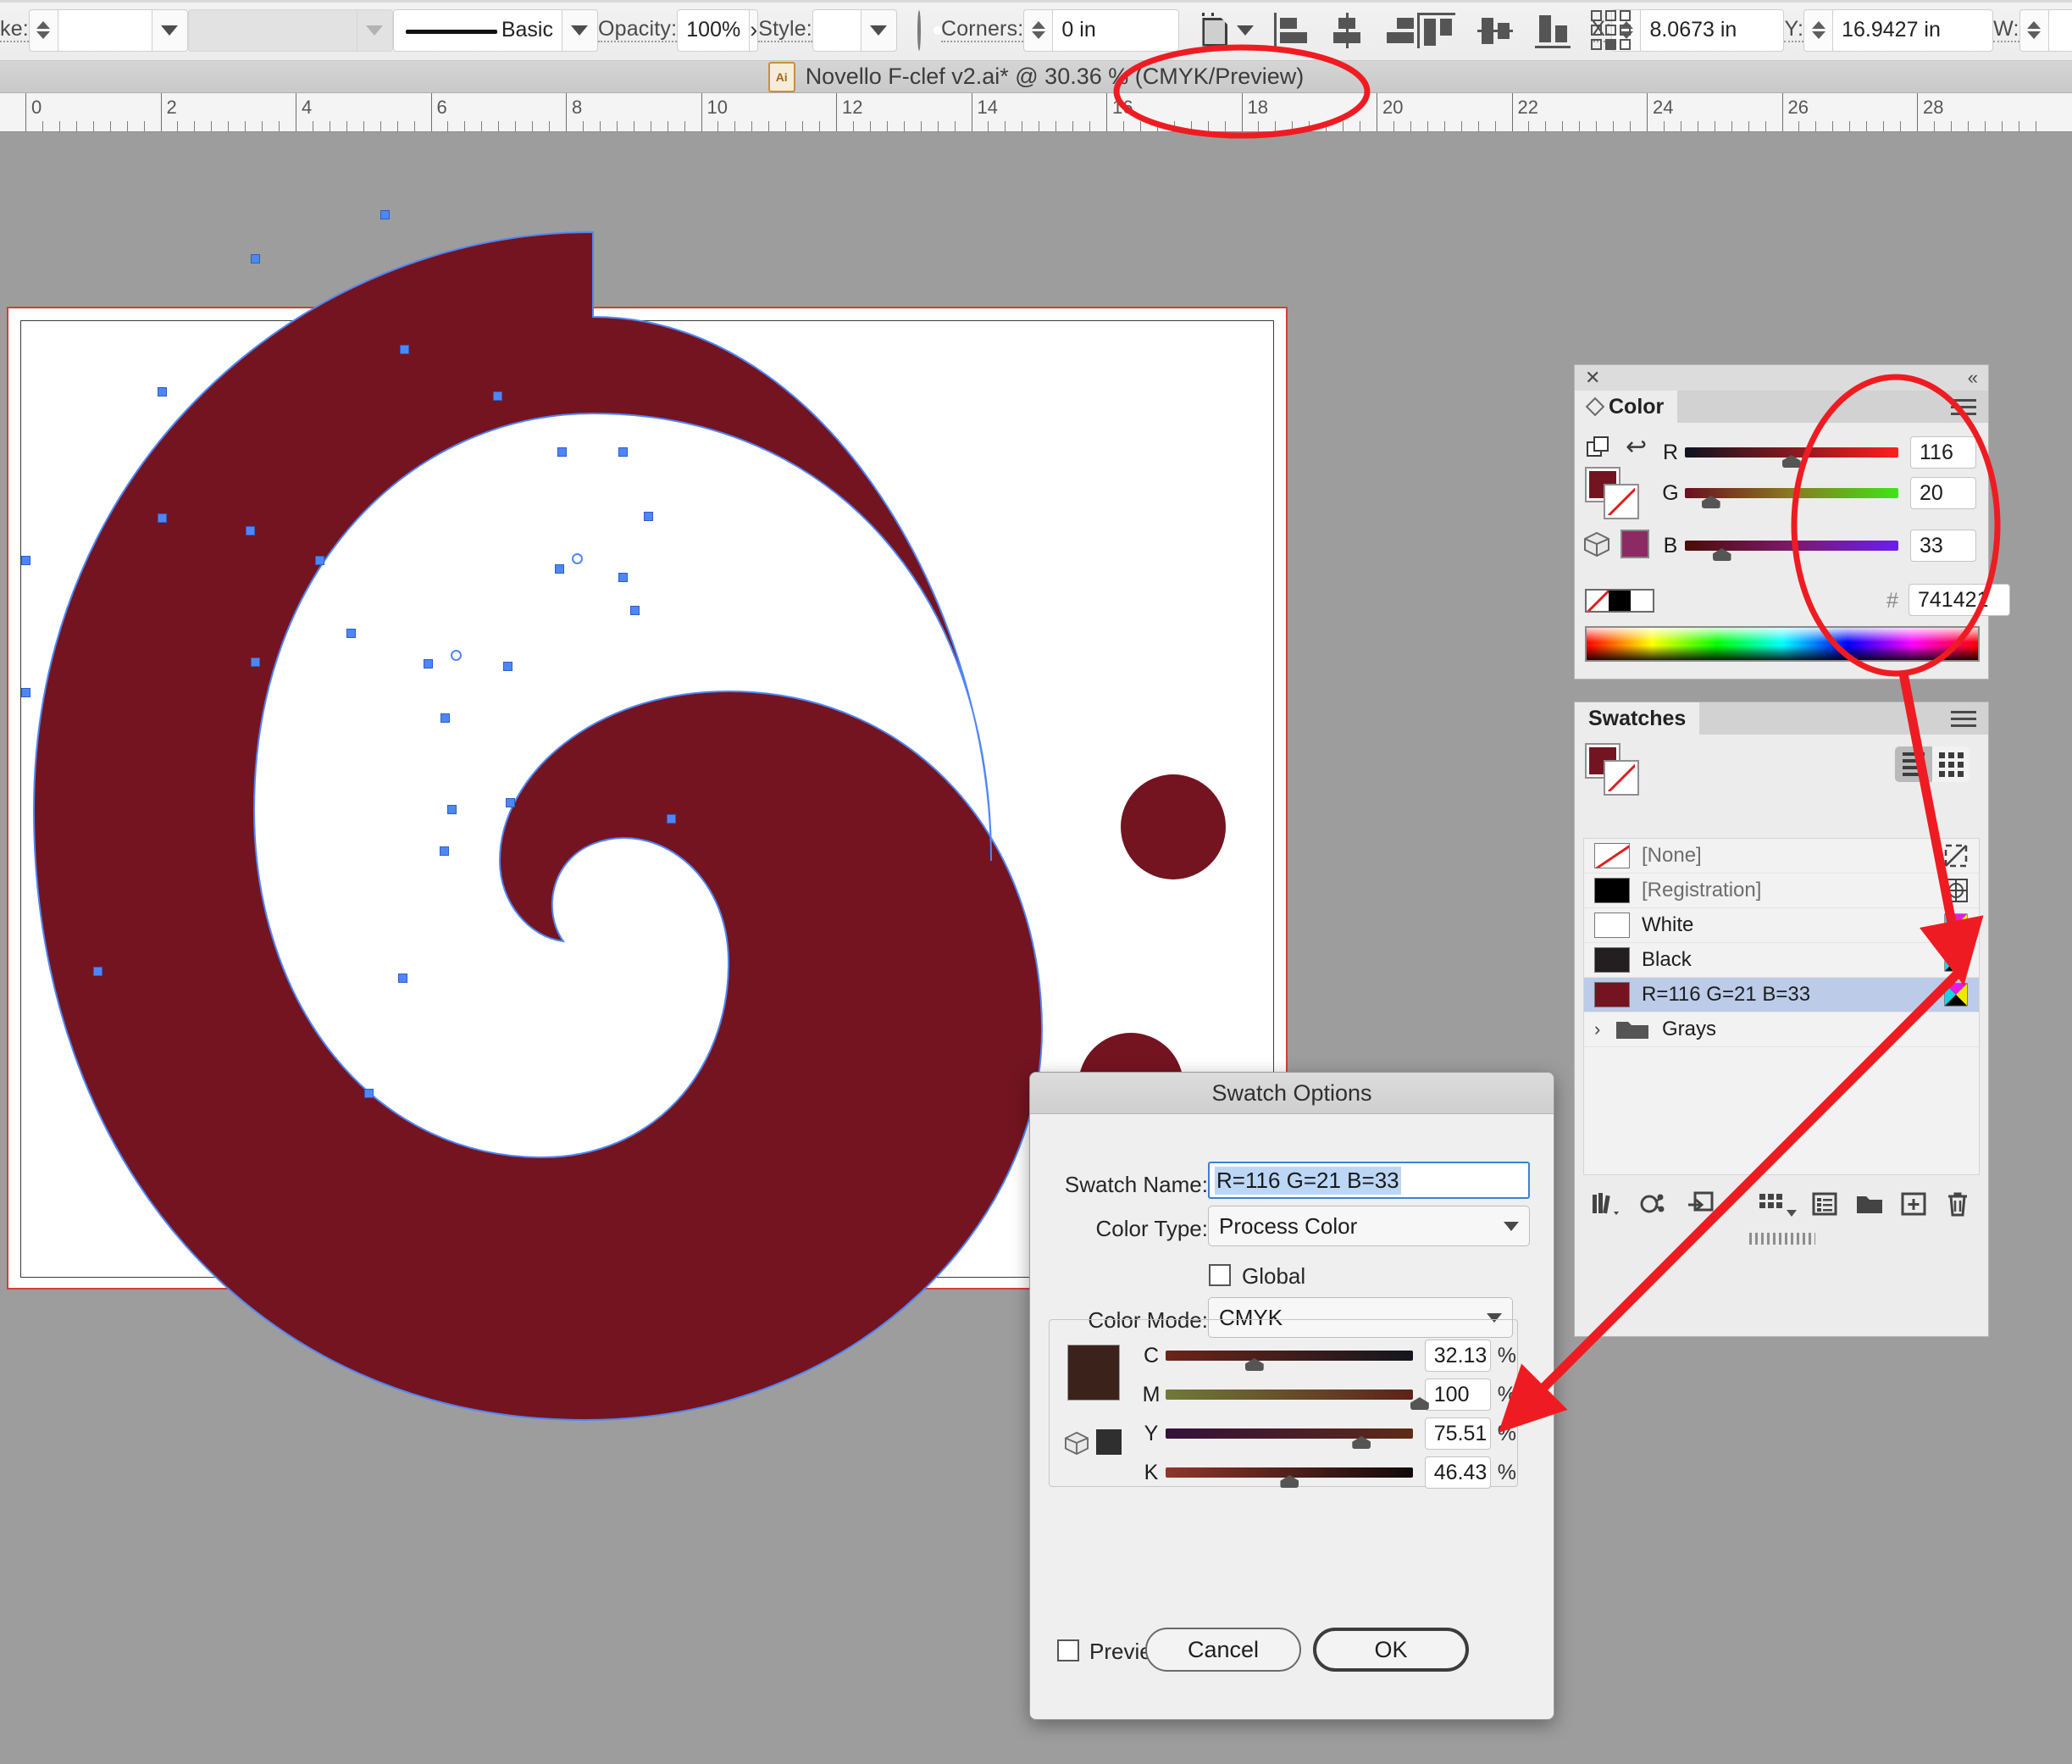 This screenshot has height=1764, width=2072. What do you see at coordinates (1973, 378) in the screenshot?
I see `collapse-panel-icon: «` at bounding box center [1973, 378].